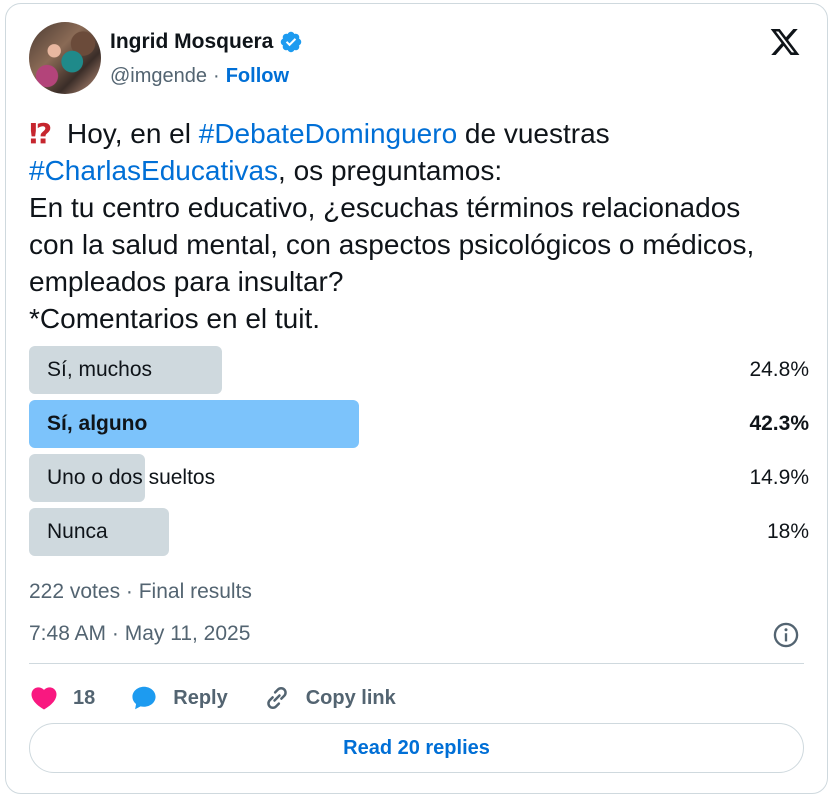 The image size is (837, 799). What do you see at coordinates (100, 369) in the screenshot?
I see `poll-option-label: Sí, muchos` at bounding box center [100, 369].